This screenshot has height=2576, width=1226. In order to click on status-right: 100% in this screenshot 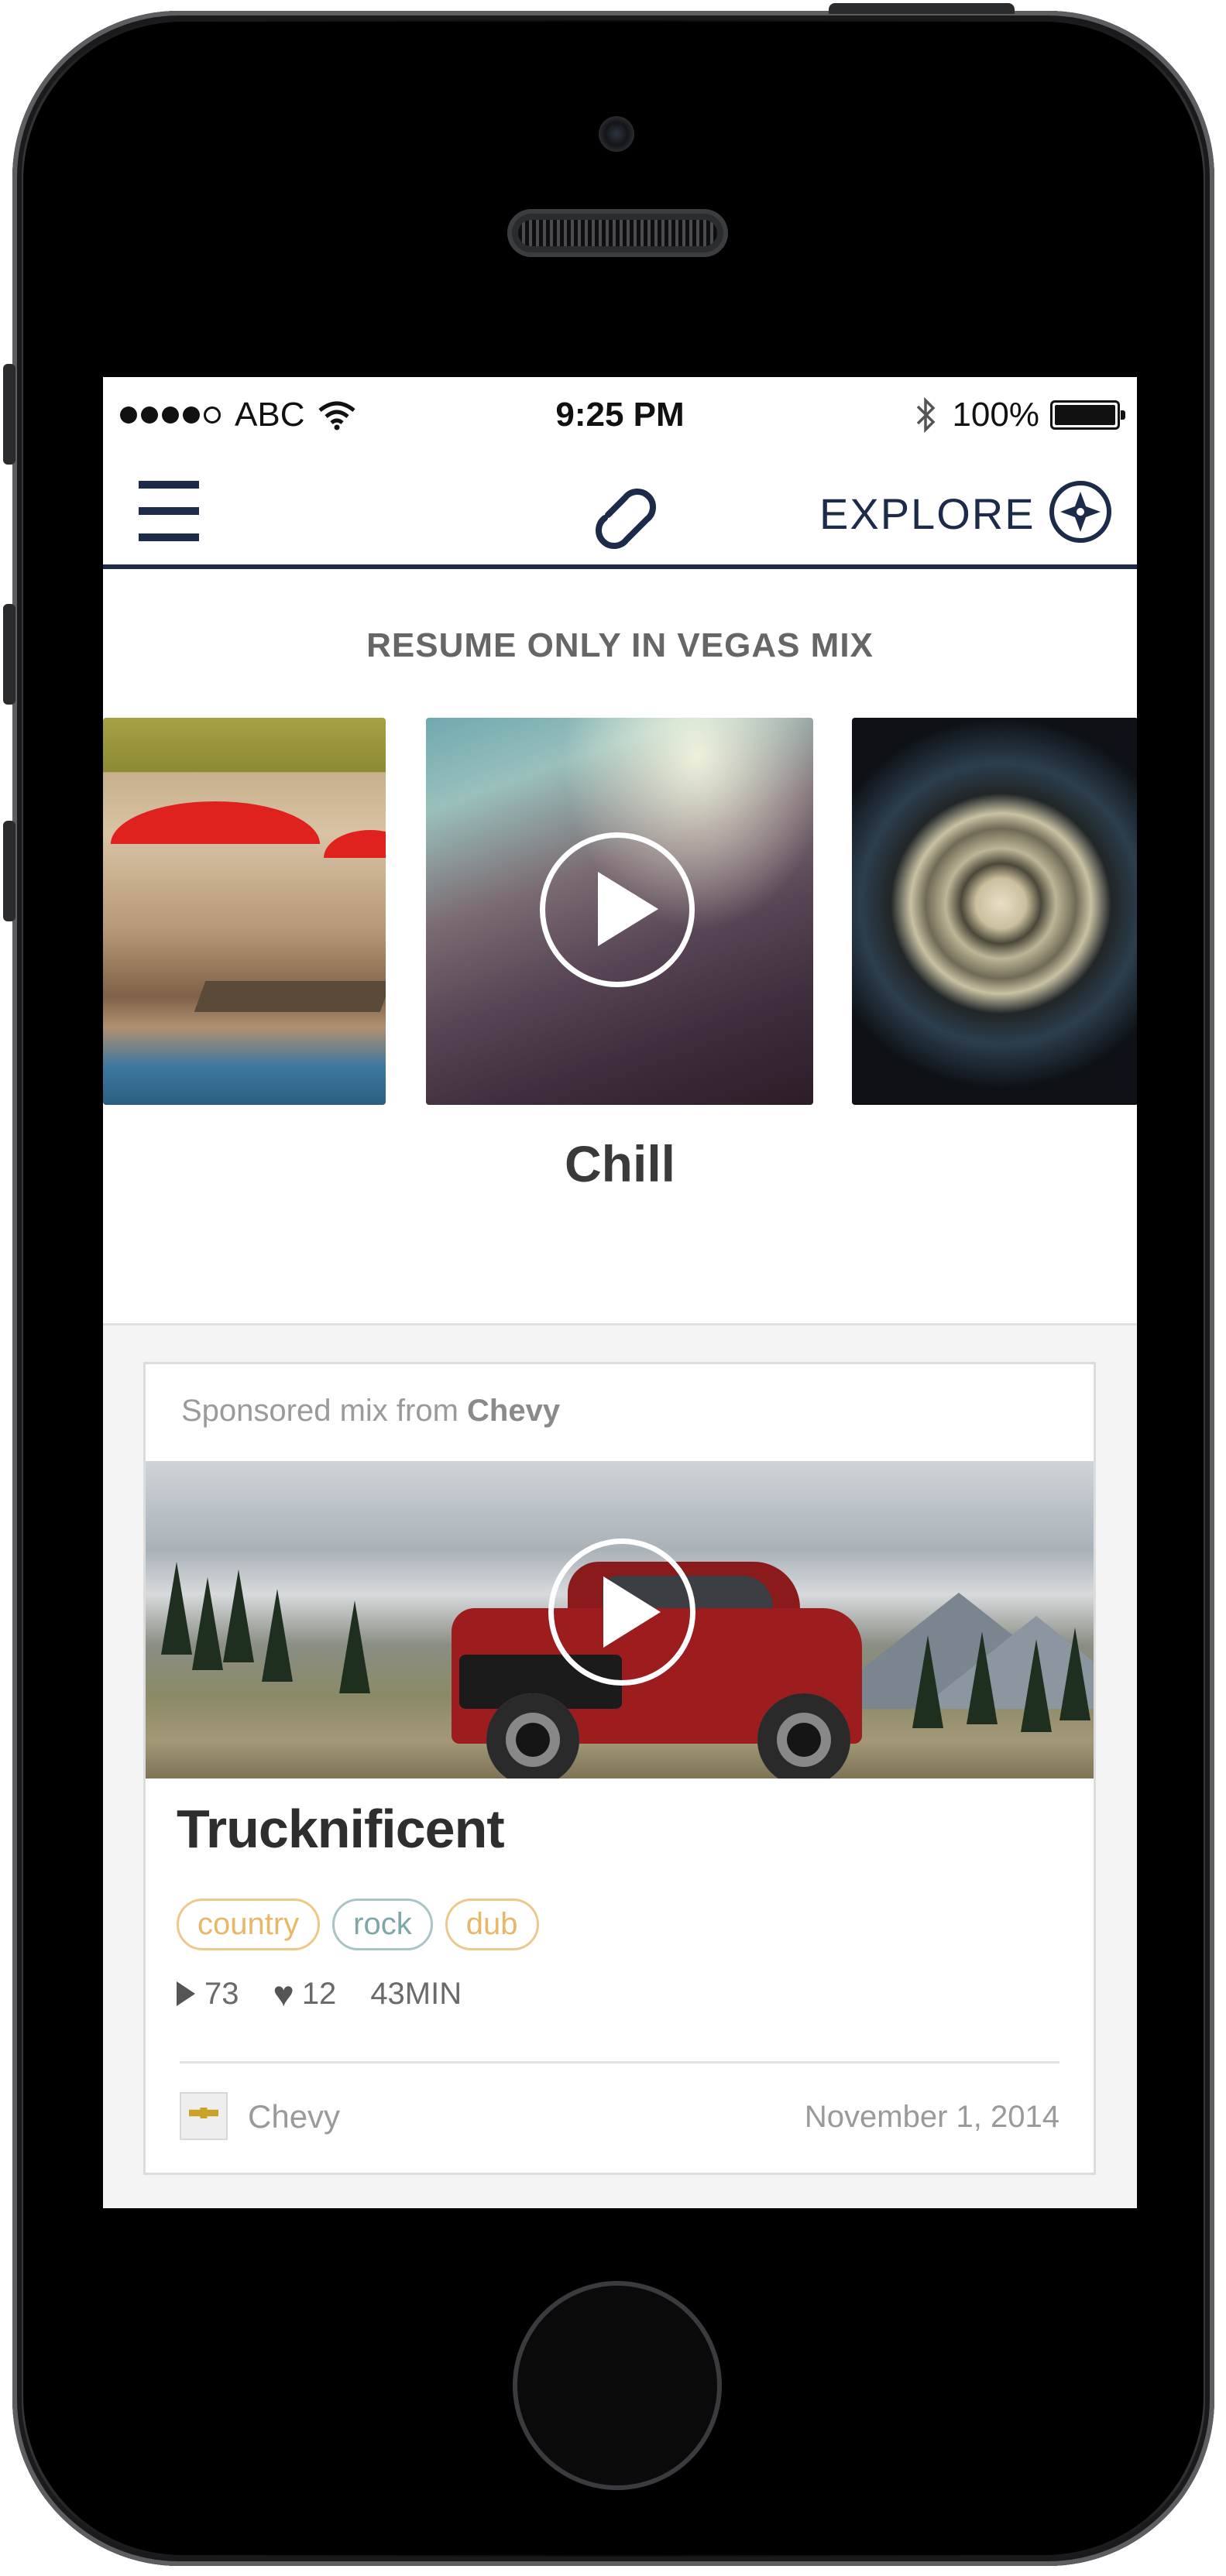, I will do `click(1020, 415)`.